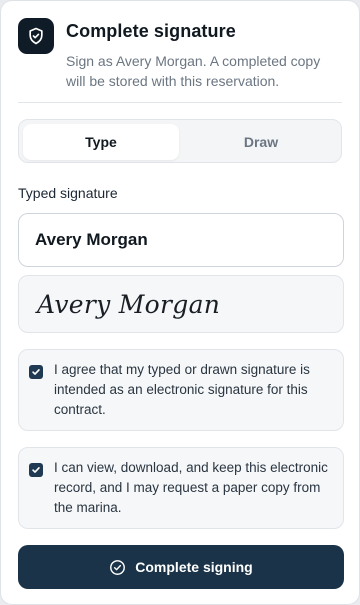 The height and width of the screenshot is (605, 360). What do you see at coordinates (180, 102) in the screenshot?
I see `header-divider` at bounding box center [180, 102].